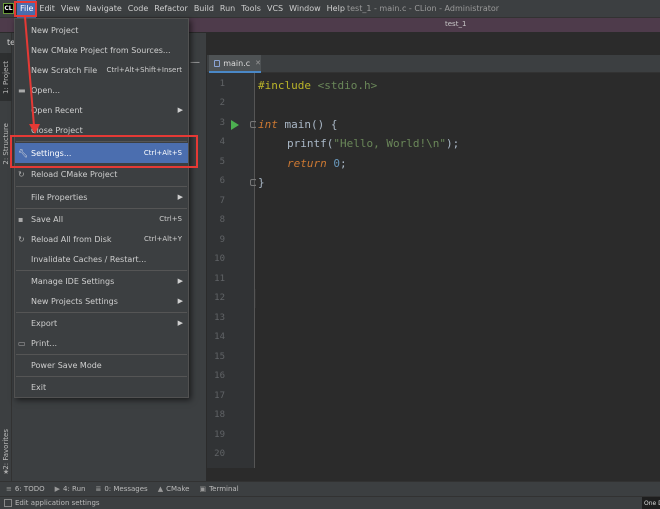  Describe the element at coordinates (101, 30) in the screenshot. I see `menu-item-new-project: New Project` at that location.